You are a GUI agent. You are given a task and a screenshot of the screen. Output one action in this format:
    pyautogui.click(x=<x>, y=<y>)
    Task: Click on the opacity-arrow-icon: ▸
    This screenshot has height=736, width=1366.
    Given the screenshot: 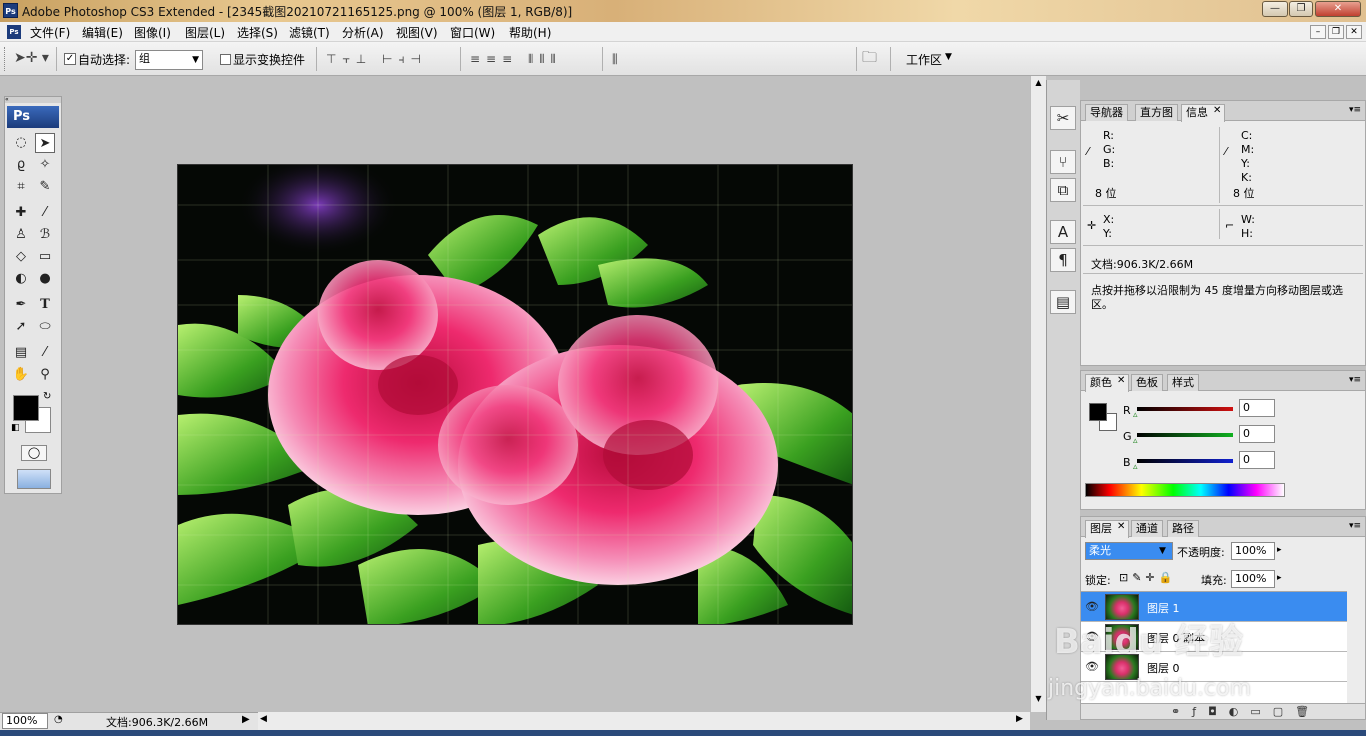 What is the action you would take?
    pyautogui.click(x=1279, y=550)
    